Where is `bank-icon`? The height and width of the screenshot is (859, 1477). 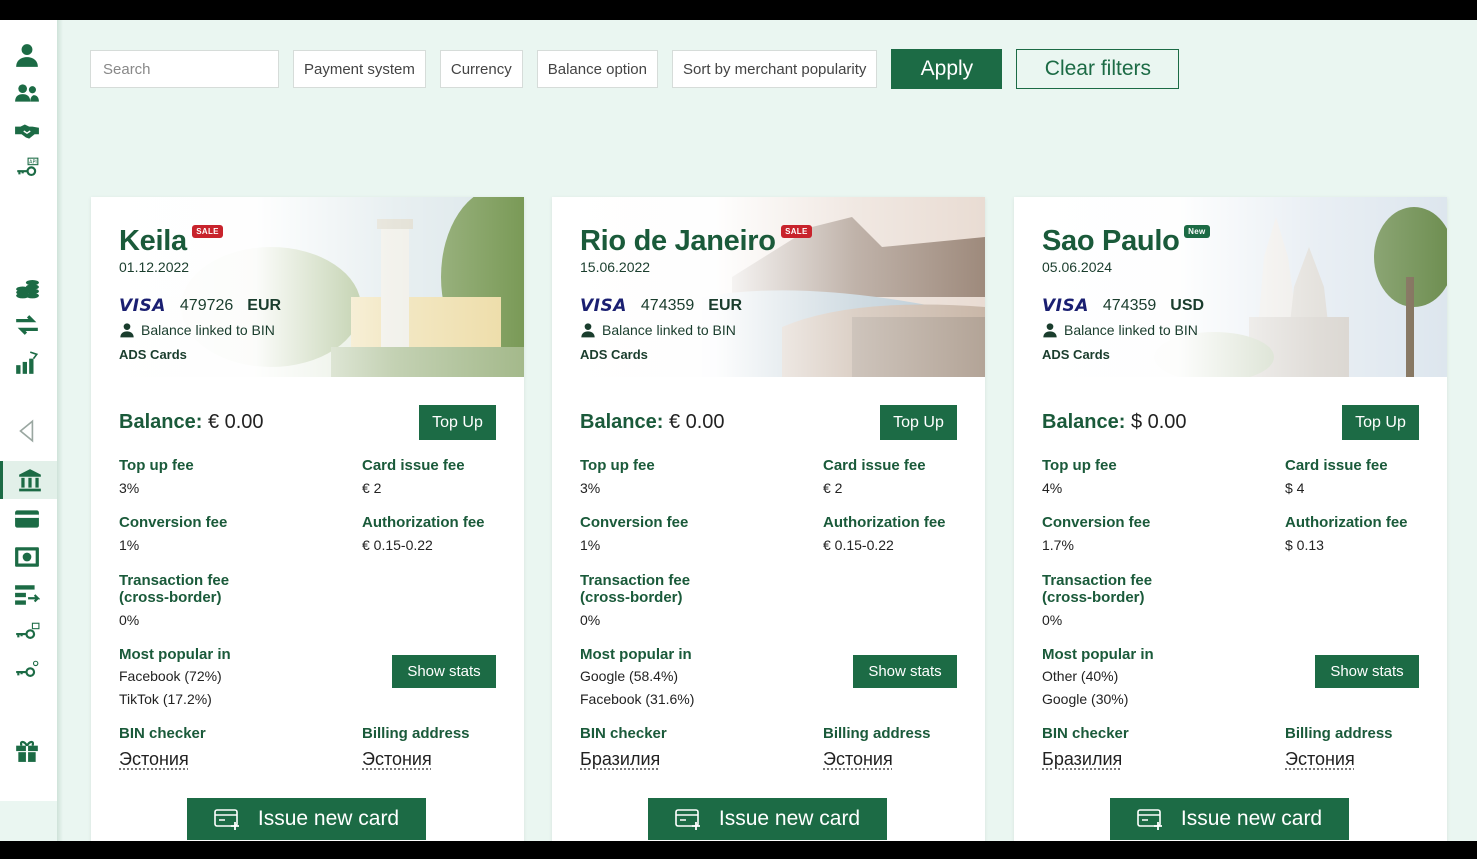 bank-icon is located at coordinates (28, 480).